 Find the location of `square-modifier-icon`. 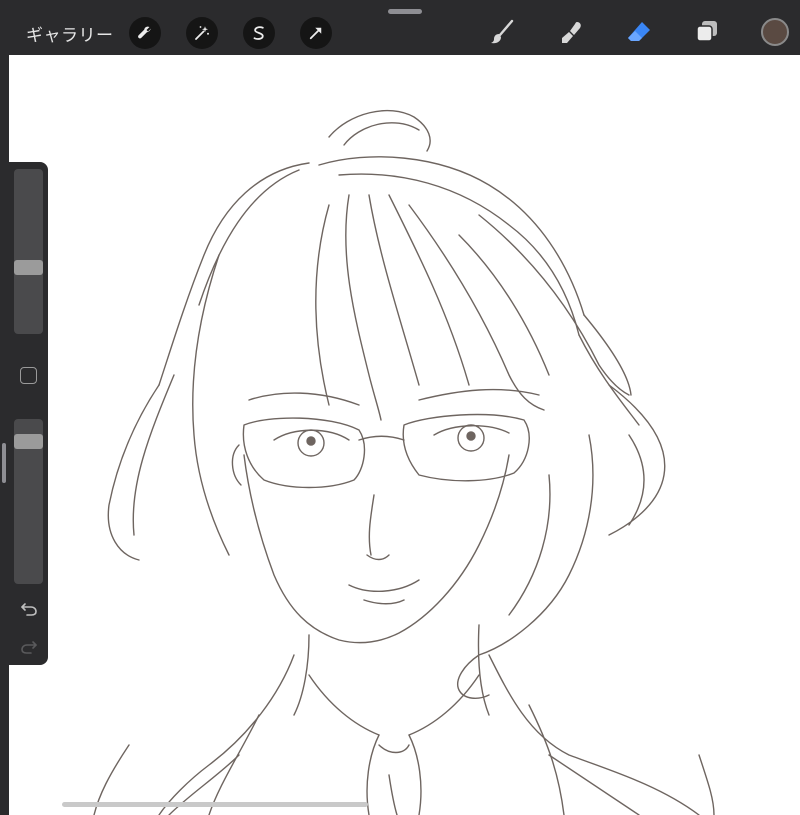

square-modifier-icon is located at coordinates (28, 375).